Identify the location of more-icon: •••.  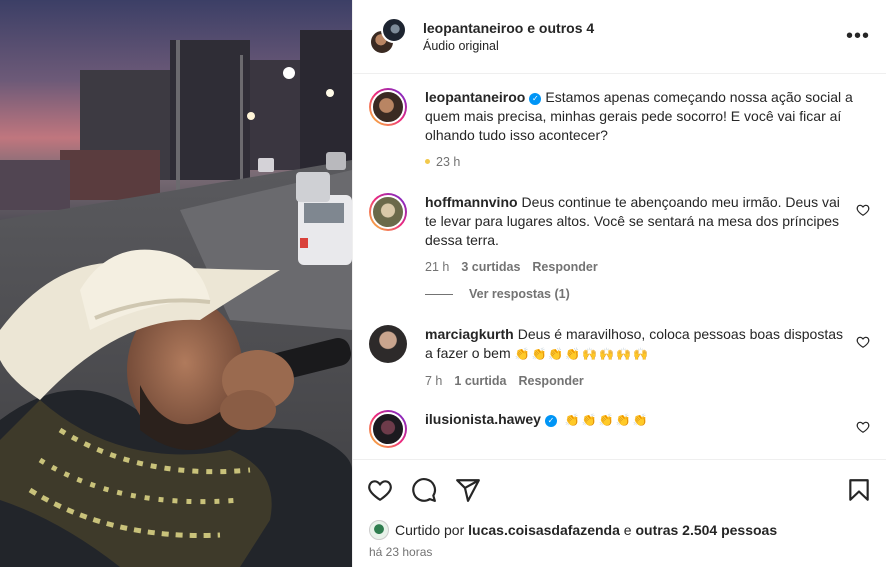
(858, 36).